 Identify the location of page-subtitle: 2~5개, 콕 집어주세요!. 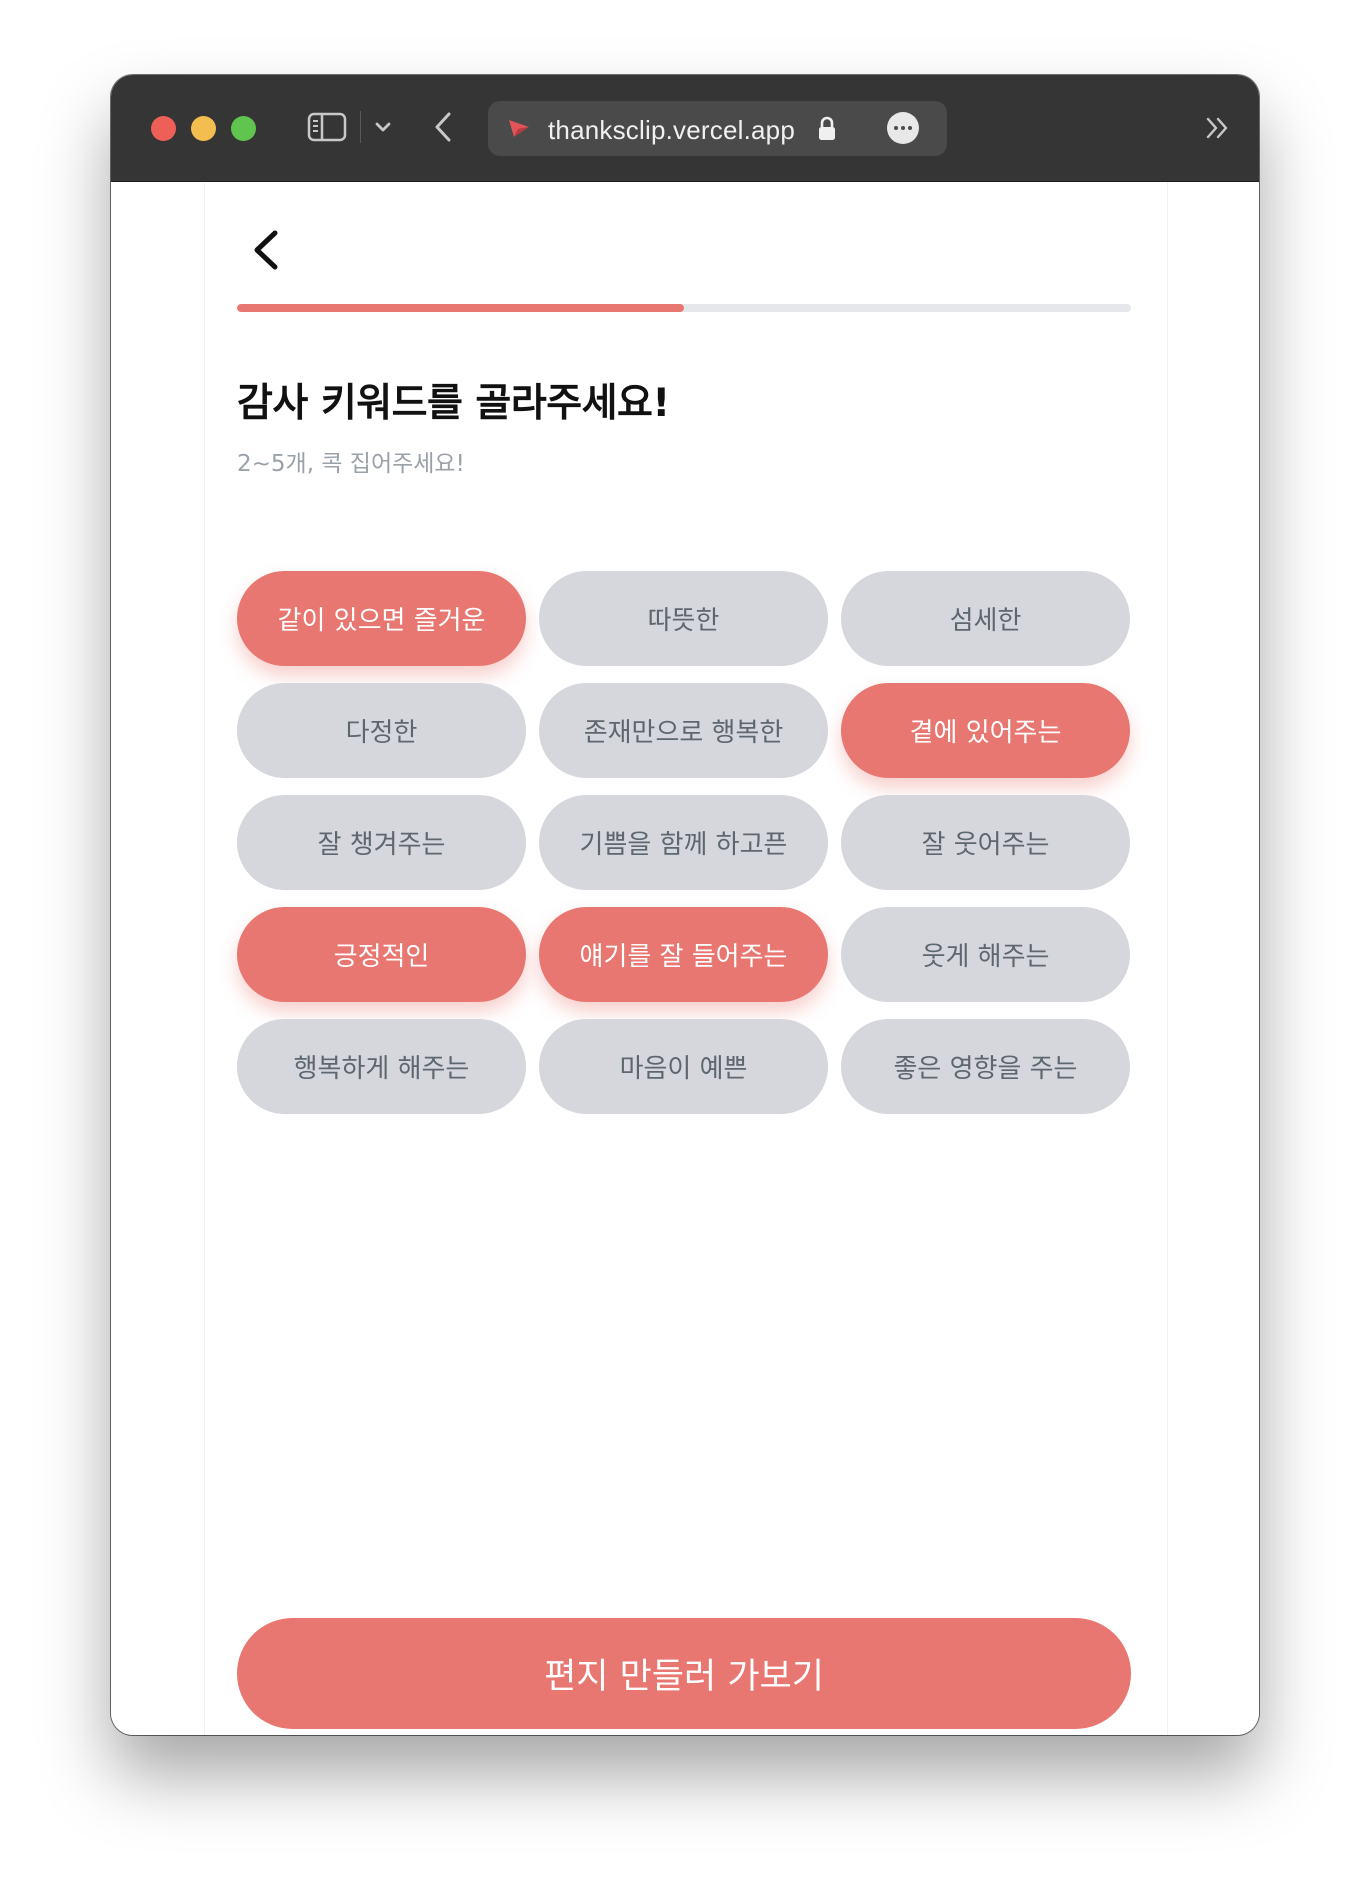
(351, 464).